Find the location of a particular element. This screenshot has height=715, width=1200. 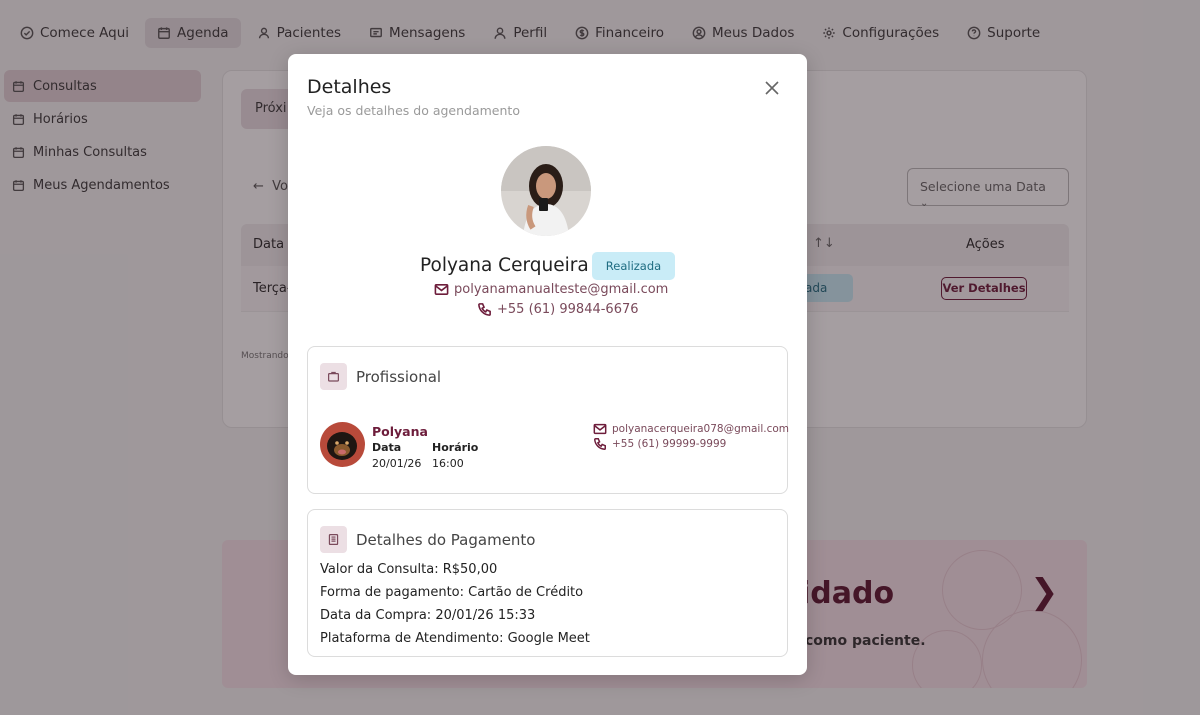

date-label: Data is located at coordinates (387, 447).